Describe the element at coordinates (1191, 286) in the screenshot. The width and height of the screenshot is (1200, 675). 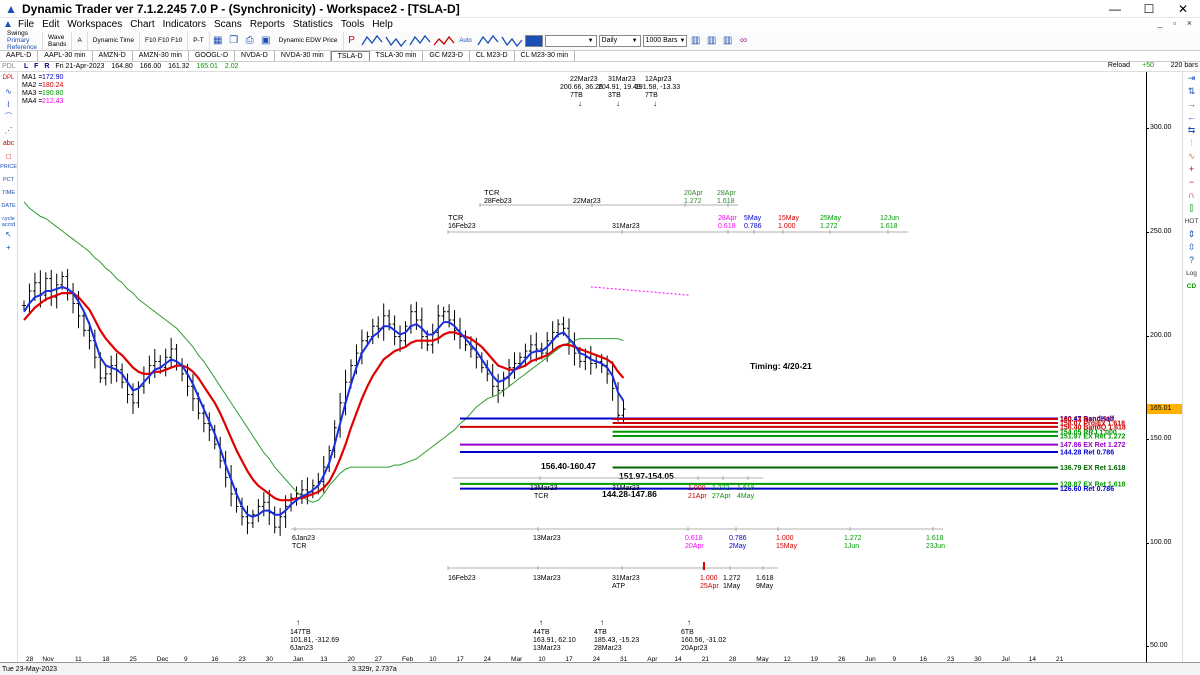
I see `cd-toggle: CD` at that location.